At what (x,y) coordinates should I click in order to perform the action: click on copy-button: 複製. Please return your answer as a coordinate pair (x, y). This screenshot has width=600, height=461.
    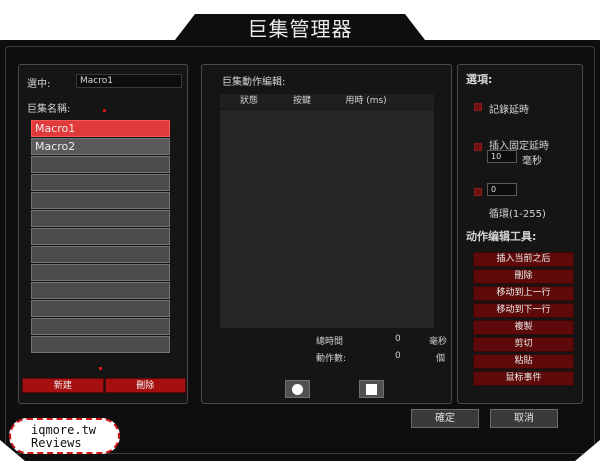
    Looking at the image, I should click on (523, 327).